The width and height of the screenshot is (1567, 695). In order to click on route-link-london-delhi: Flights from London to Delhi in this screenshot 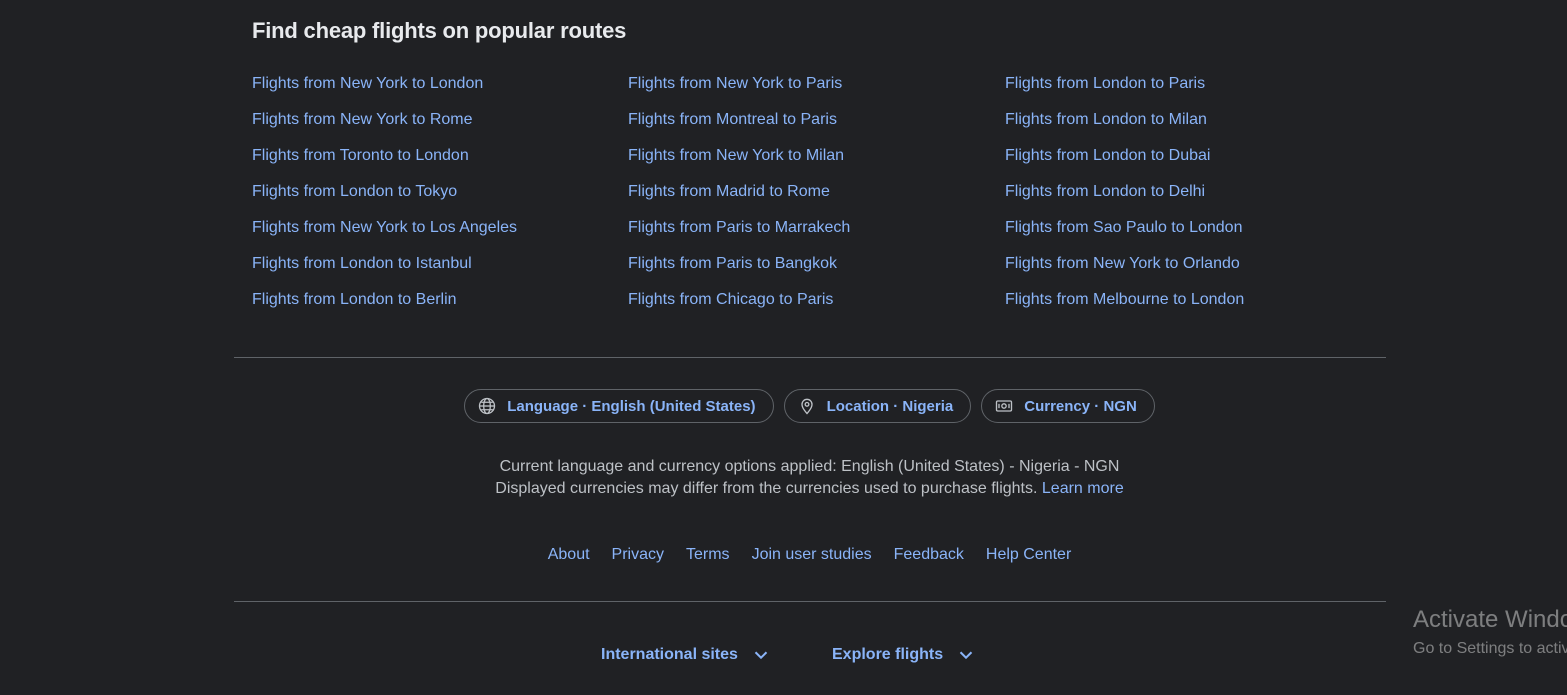, I will do `click(1124, 198)`.